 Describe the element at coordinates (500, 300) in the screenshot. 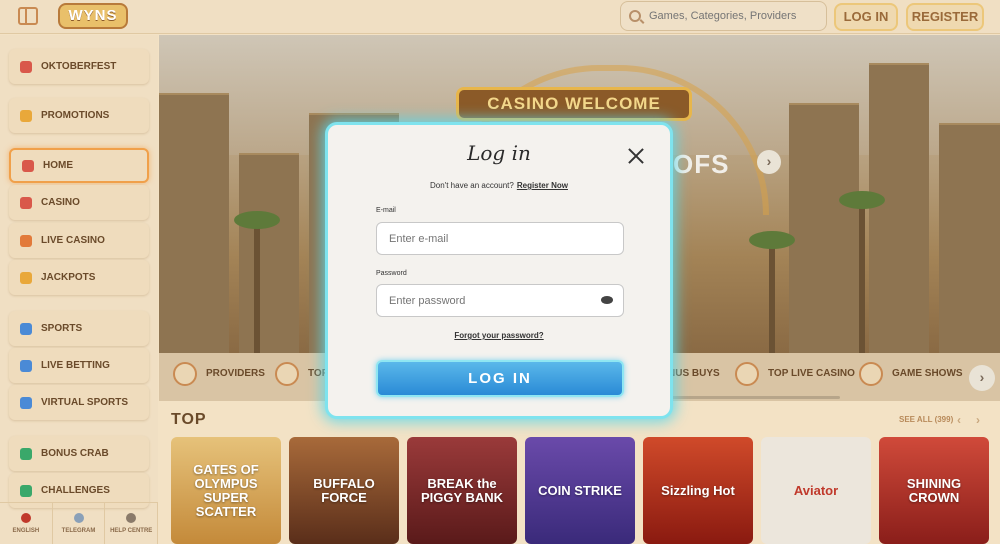

I see `password-field` at that location.